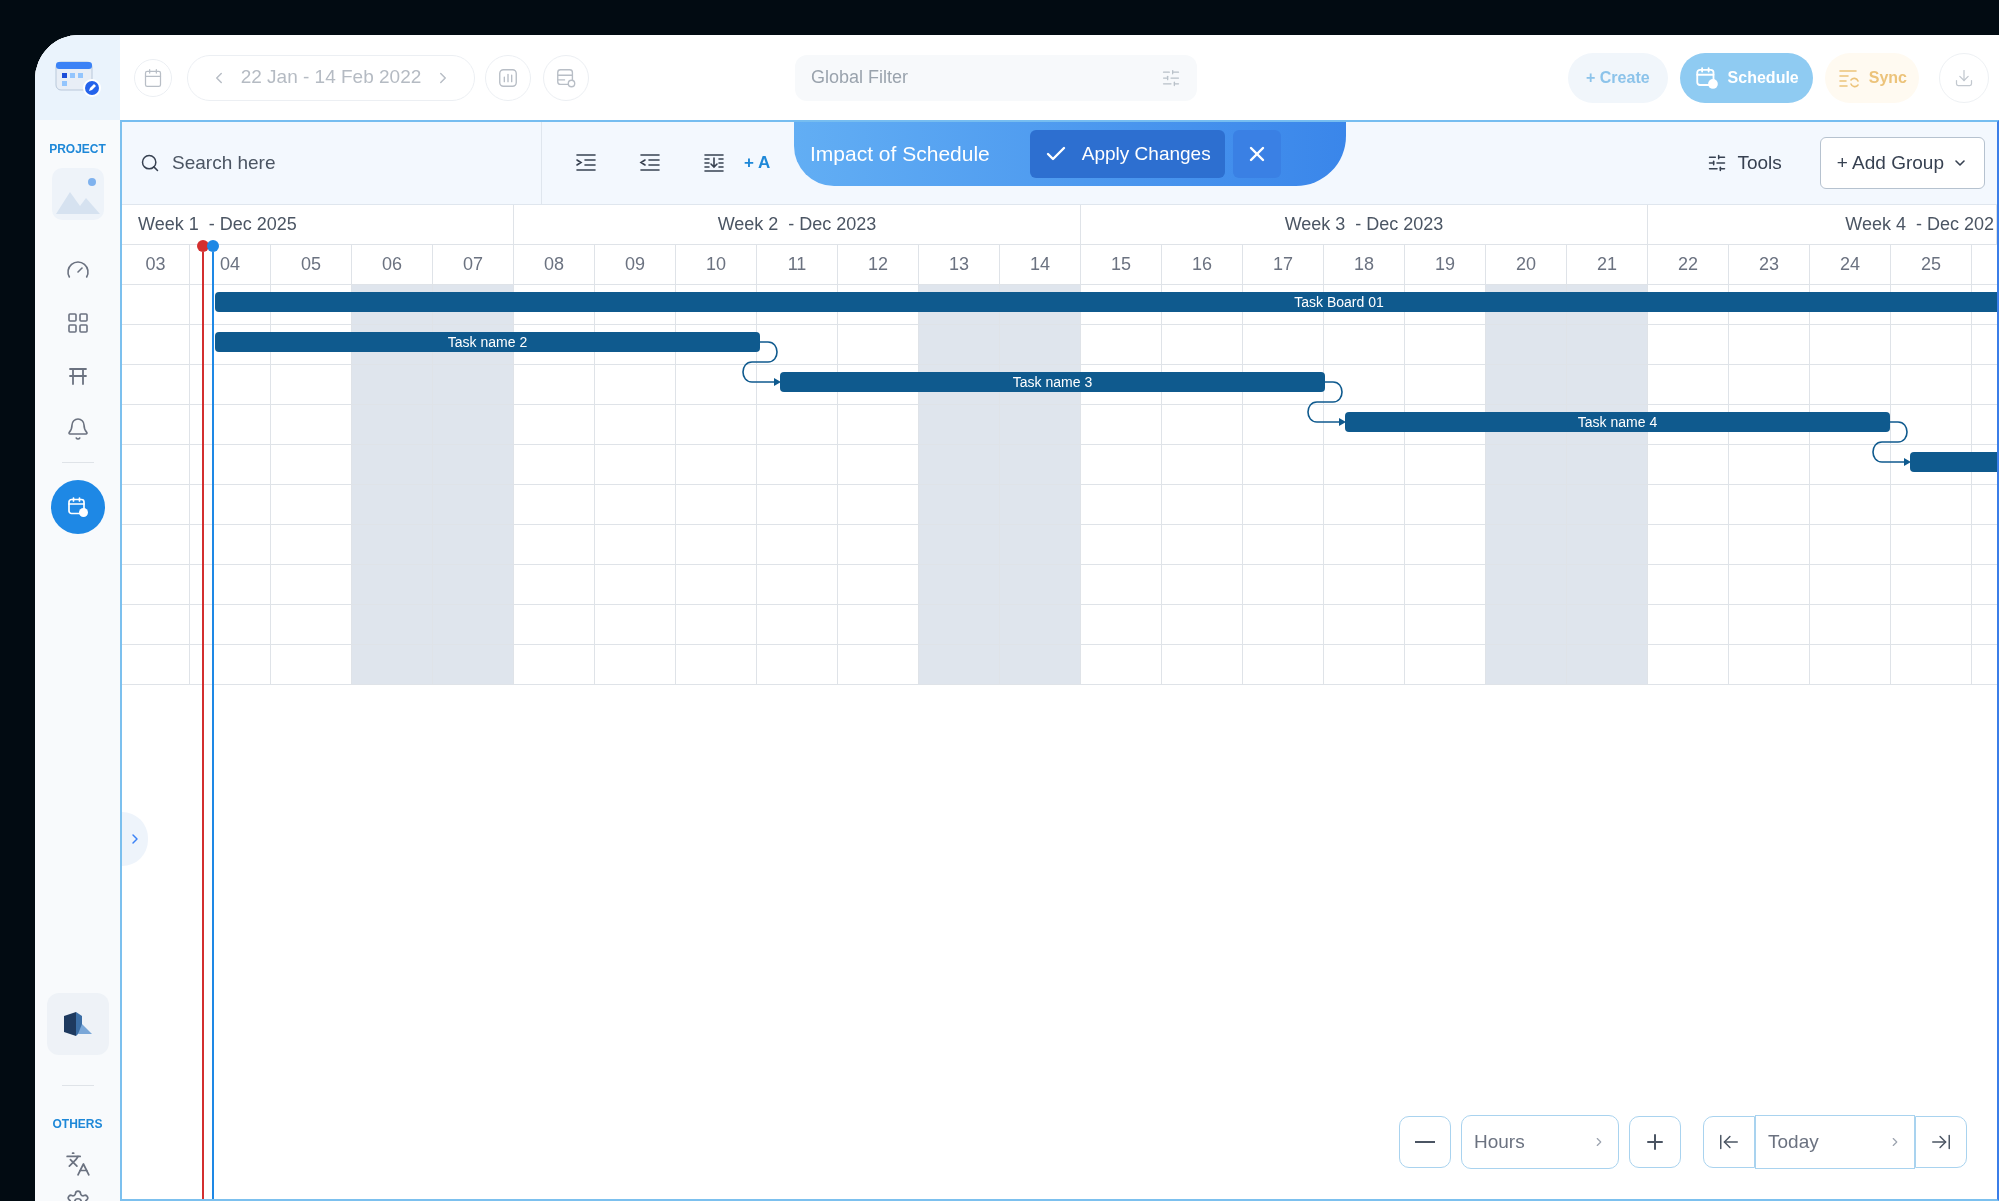  Describe the element at coordinates (153, 77) in the screenshot. I see `calendar-icon` at that location.